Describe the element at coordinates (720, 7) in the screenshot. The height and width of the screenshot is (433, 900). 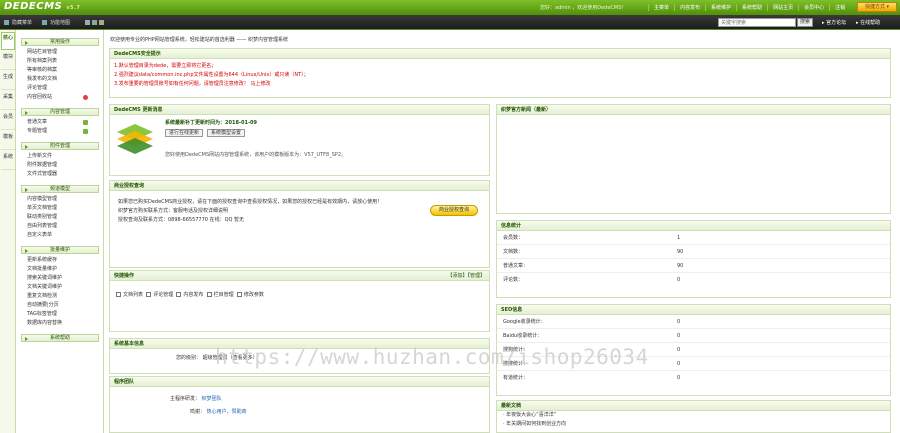
I see `topnav-maintenance: 系统维护` at that location.